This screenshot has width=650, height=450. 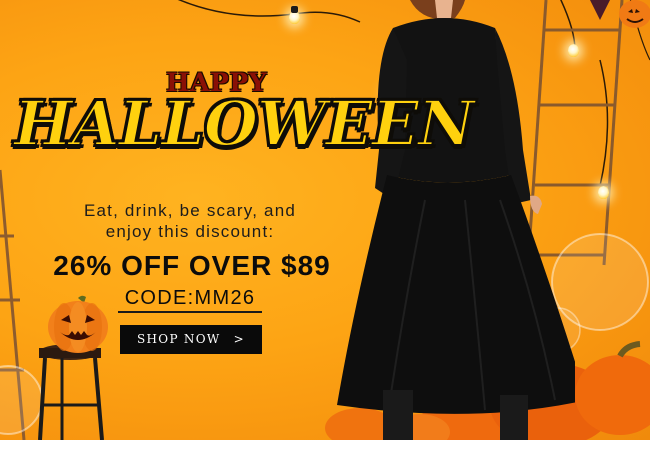 What do you see at coordinates (71, 392) in the screenshot?
I see `wooden-stool` at bounding box center [71, 392].